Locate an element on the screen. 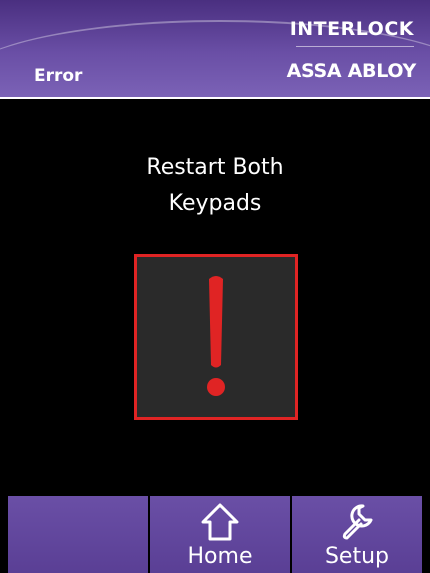 This screenshot has width=430, height=573. home-icon is located at coordinates (220, 522).